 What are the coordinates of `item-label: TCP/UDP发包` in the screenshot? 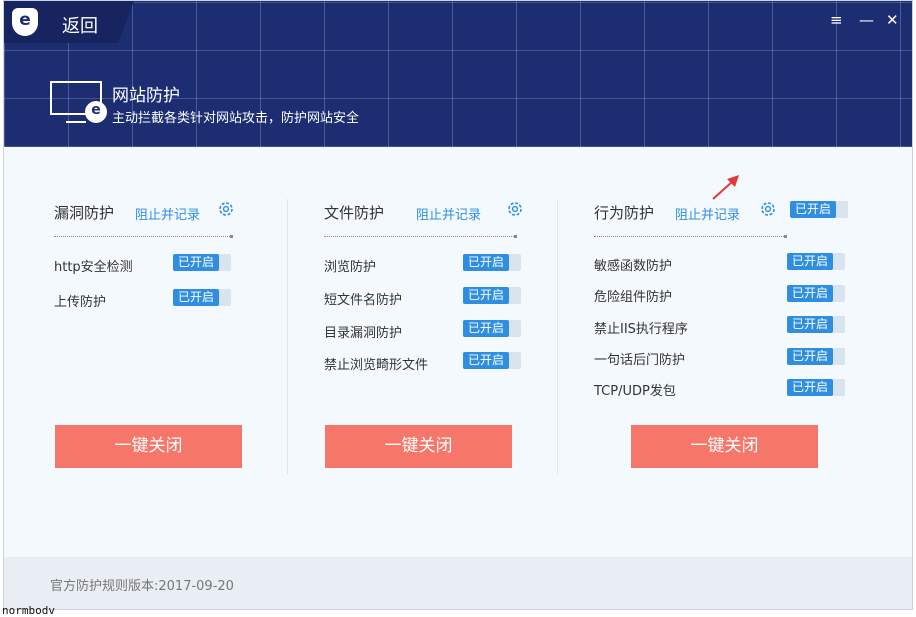 It's located at (635, 391).